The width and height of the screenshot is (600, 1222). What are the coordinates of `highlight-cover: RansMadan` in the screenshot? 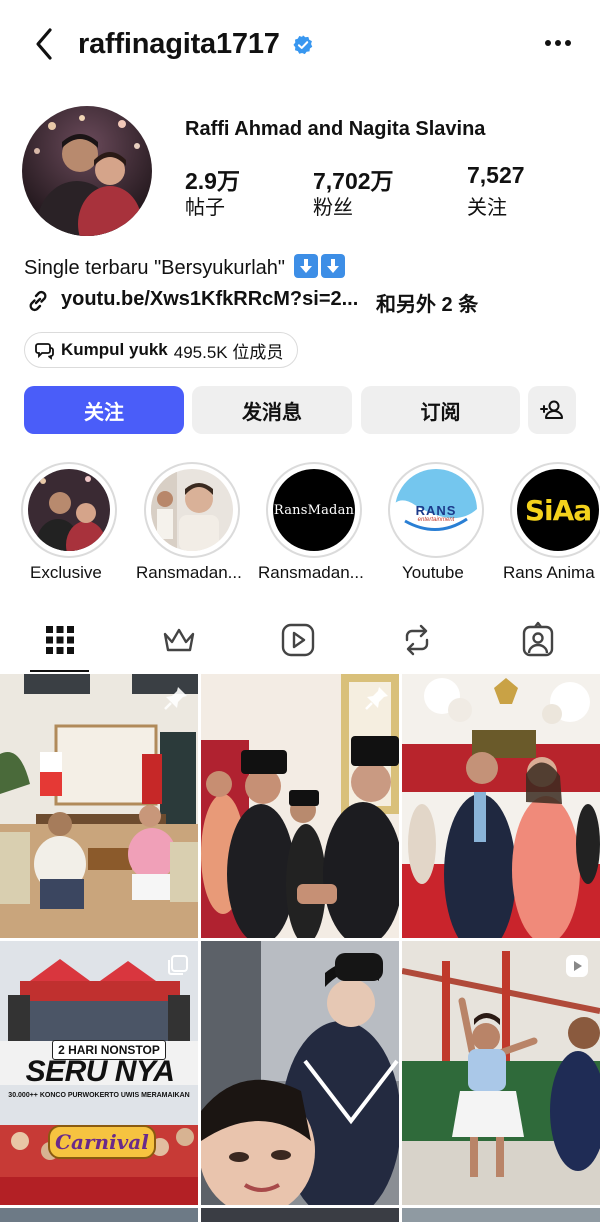 It's located at (314, 510).